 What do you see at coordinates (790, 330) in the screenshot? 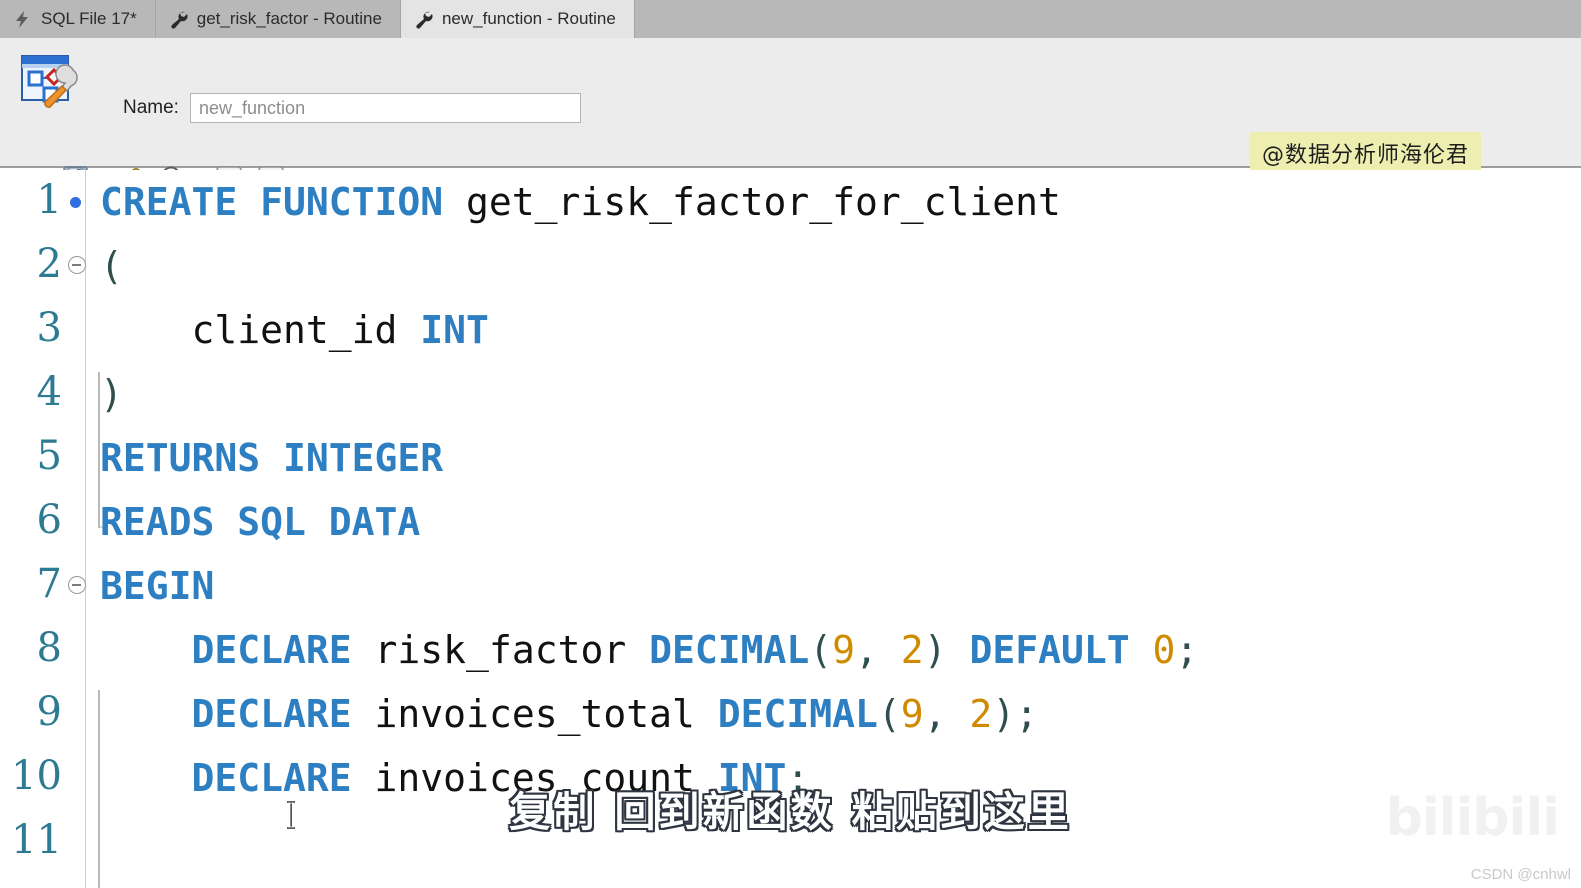
I see `code-line: 3 client_id INT` at bounding box center [790, 330].